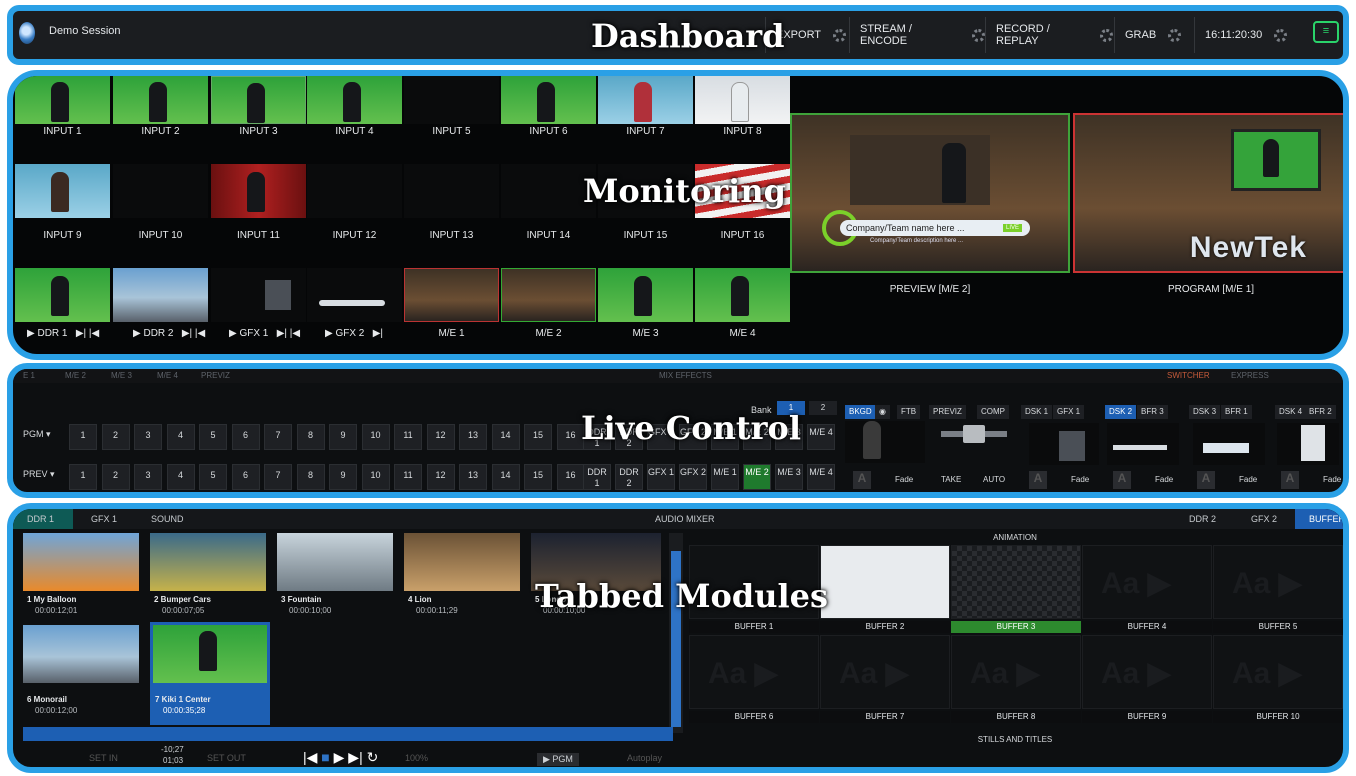  Describe the element at coordinates (180, 437) in the screenshot. I see `pgm-input-4: 4` at that location.